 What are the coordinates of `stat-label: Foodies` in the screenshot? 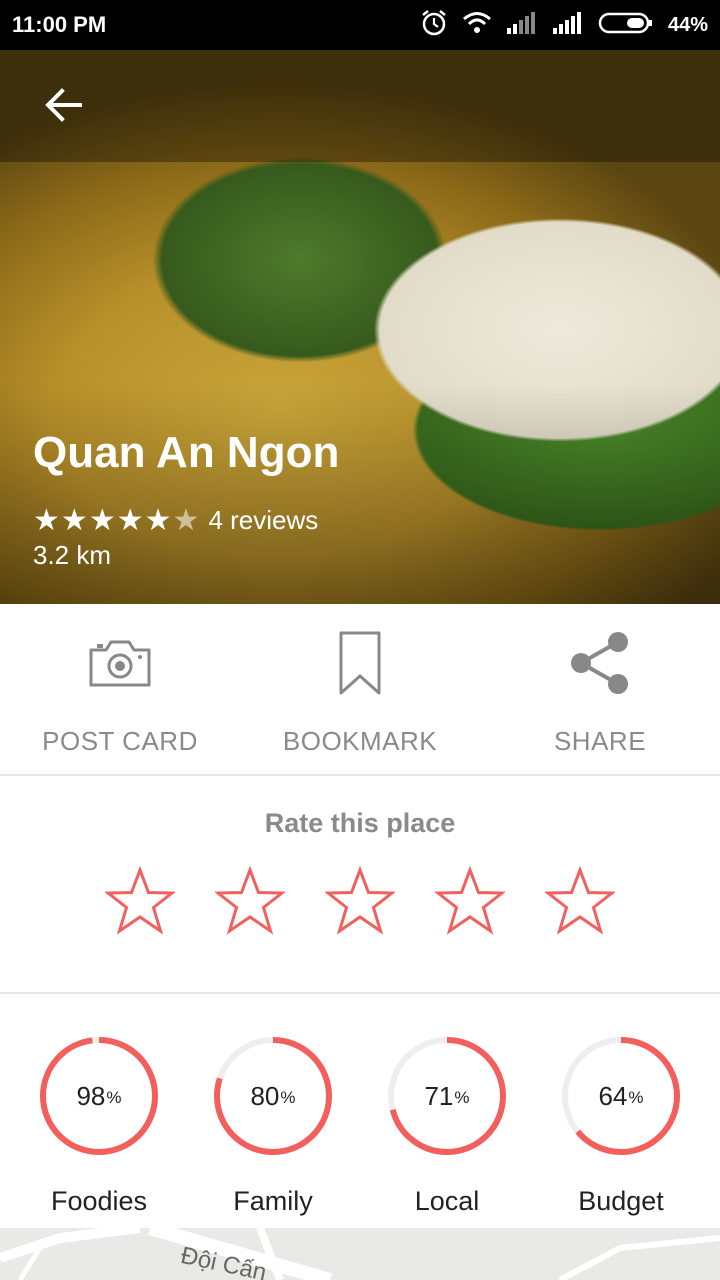 It's located at (99, 1201).